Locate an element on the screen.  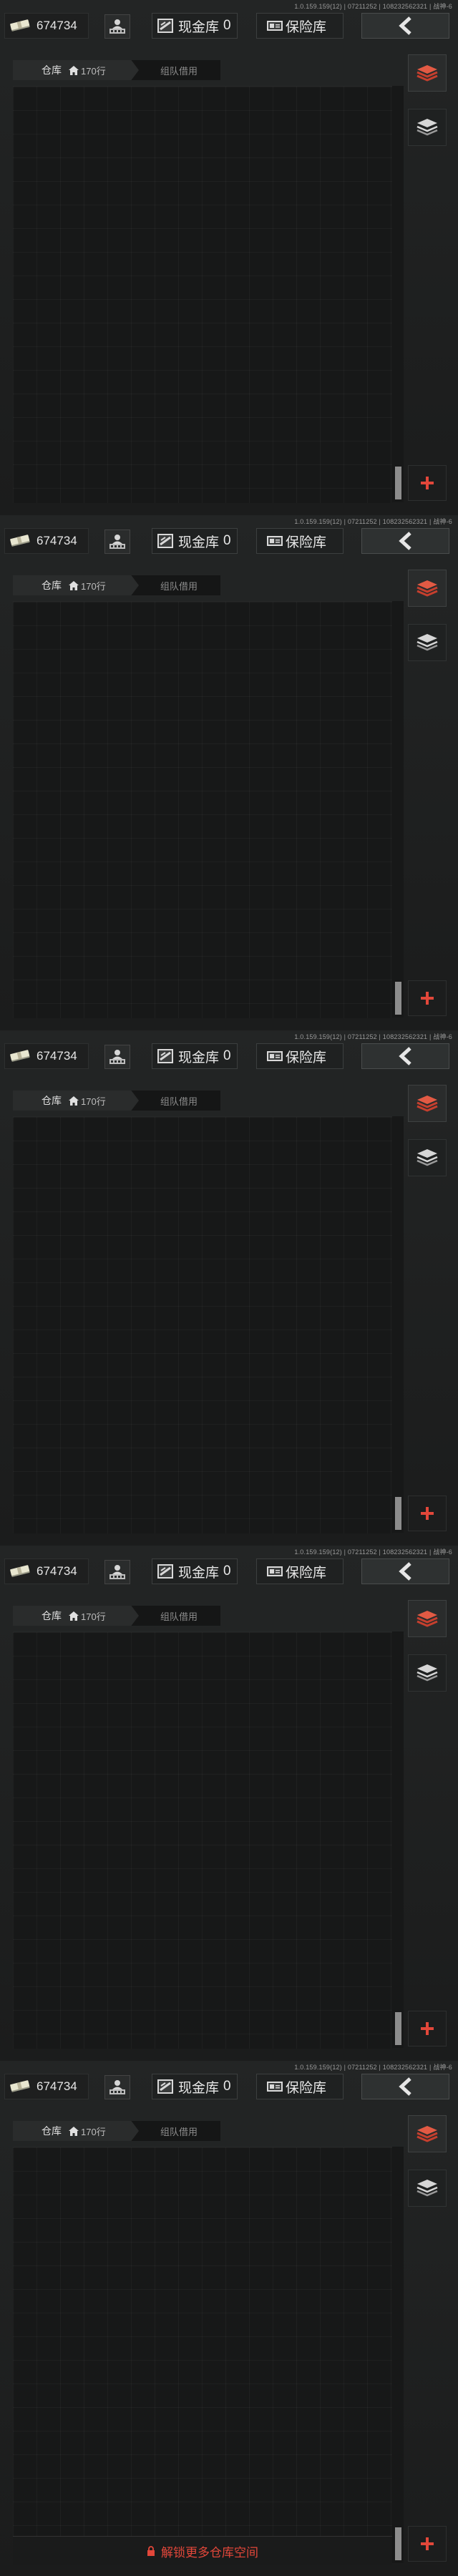
unlock-more-space-label: 解锁更多仓库空间 is located at coordinates (209, 2552).